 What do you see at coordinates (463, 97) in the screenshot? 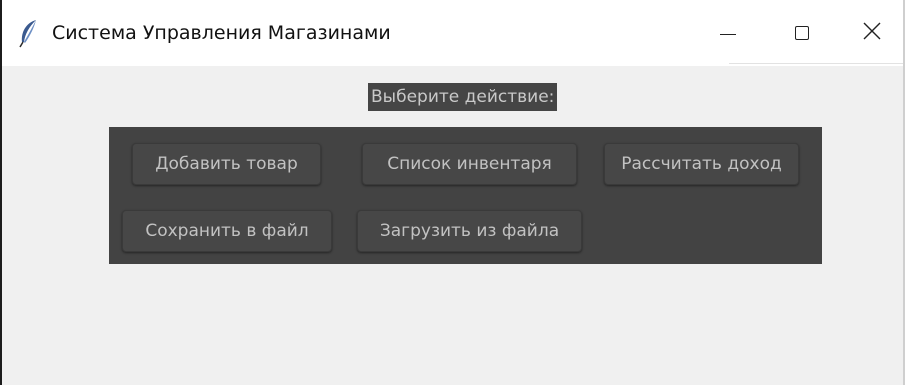
I see `prompt-label: Выберите действие:` at bounding box center [463, 97].